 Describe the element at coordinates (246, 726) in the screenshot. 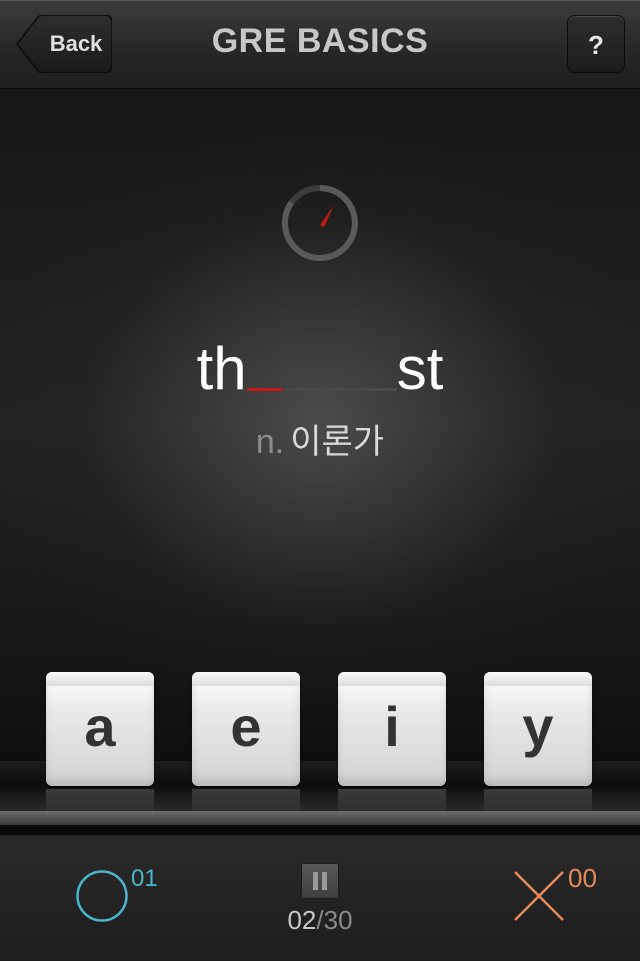

I see `key-letter: e` at that location.